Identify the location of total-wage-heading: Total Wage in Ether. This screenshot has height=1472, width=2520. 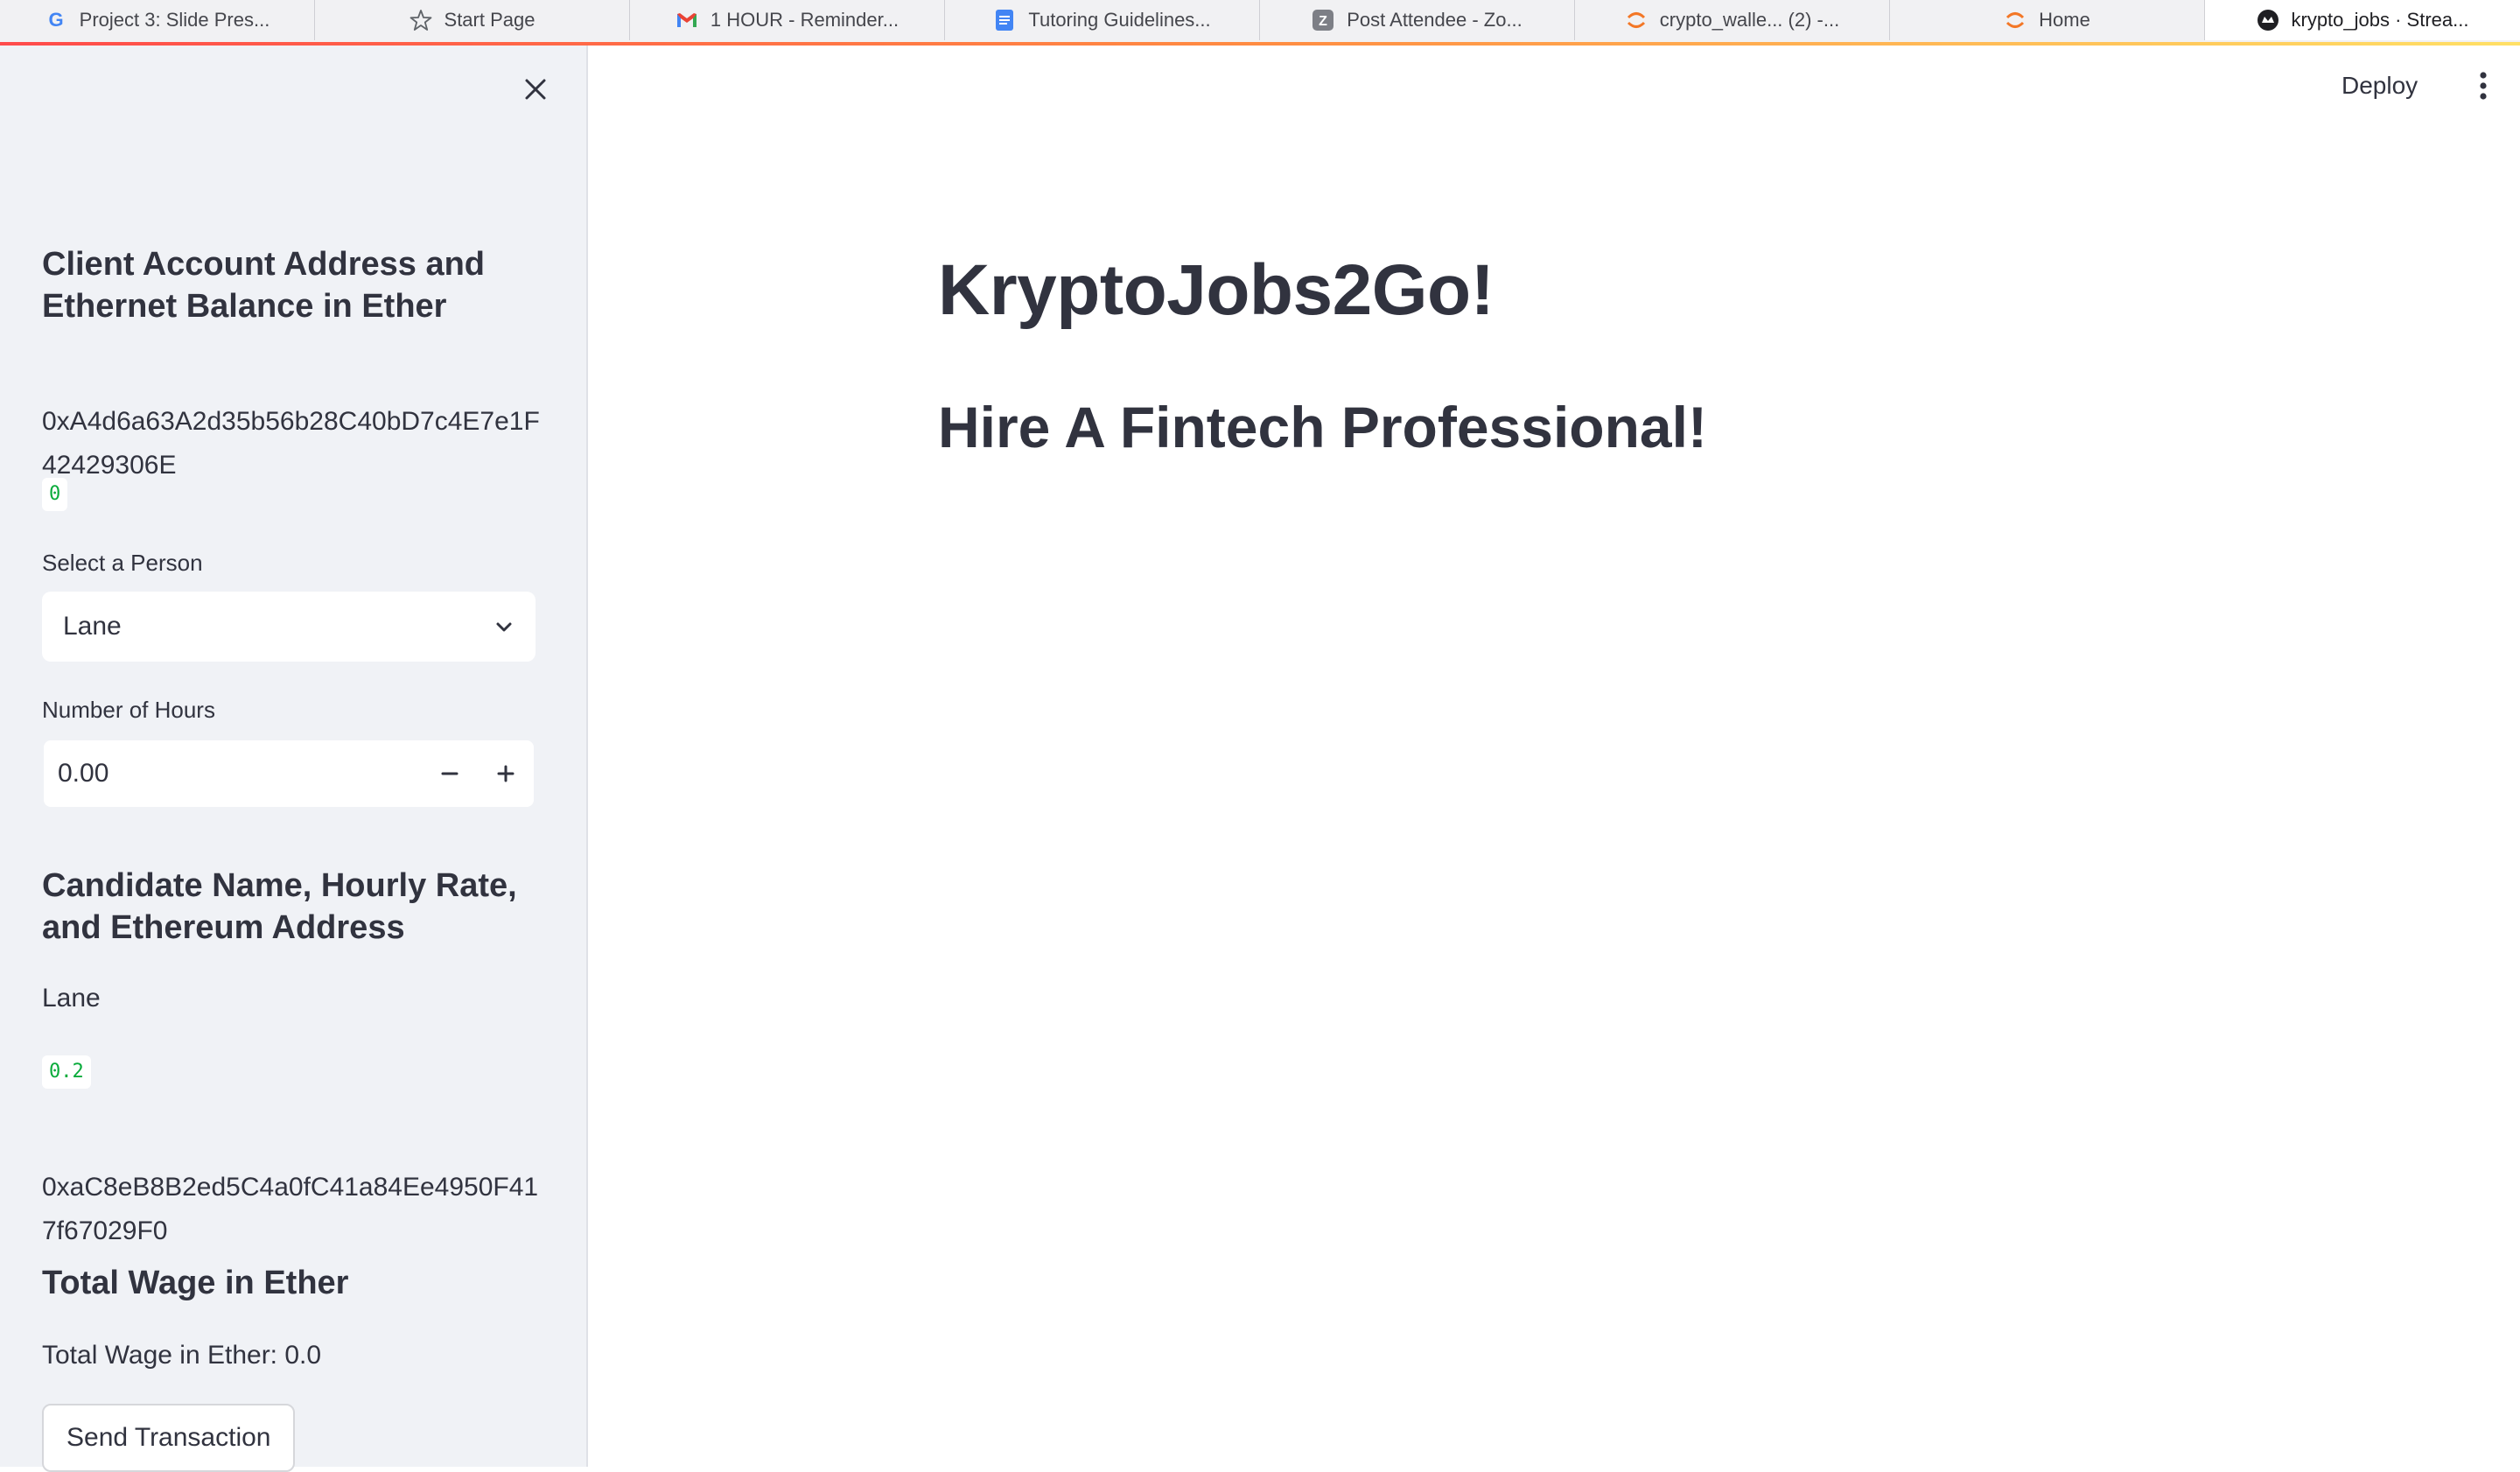
(195, 1283).